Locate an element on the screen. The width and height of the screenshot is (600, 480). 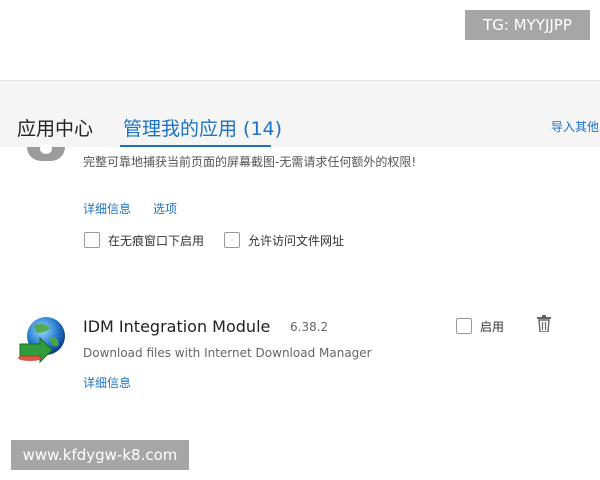
file-url-label: 允许访问文件网址 is located at coordinates (296, 241).